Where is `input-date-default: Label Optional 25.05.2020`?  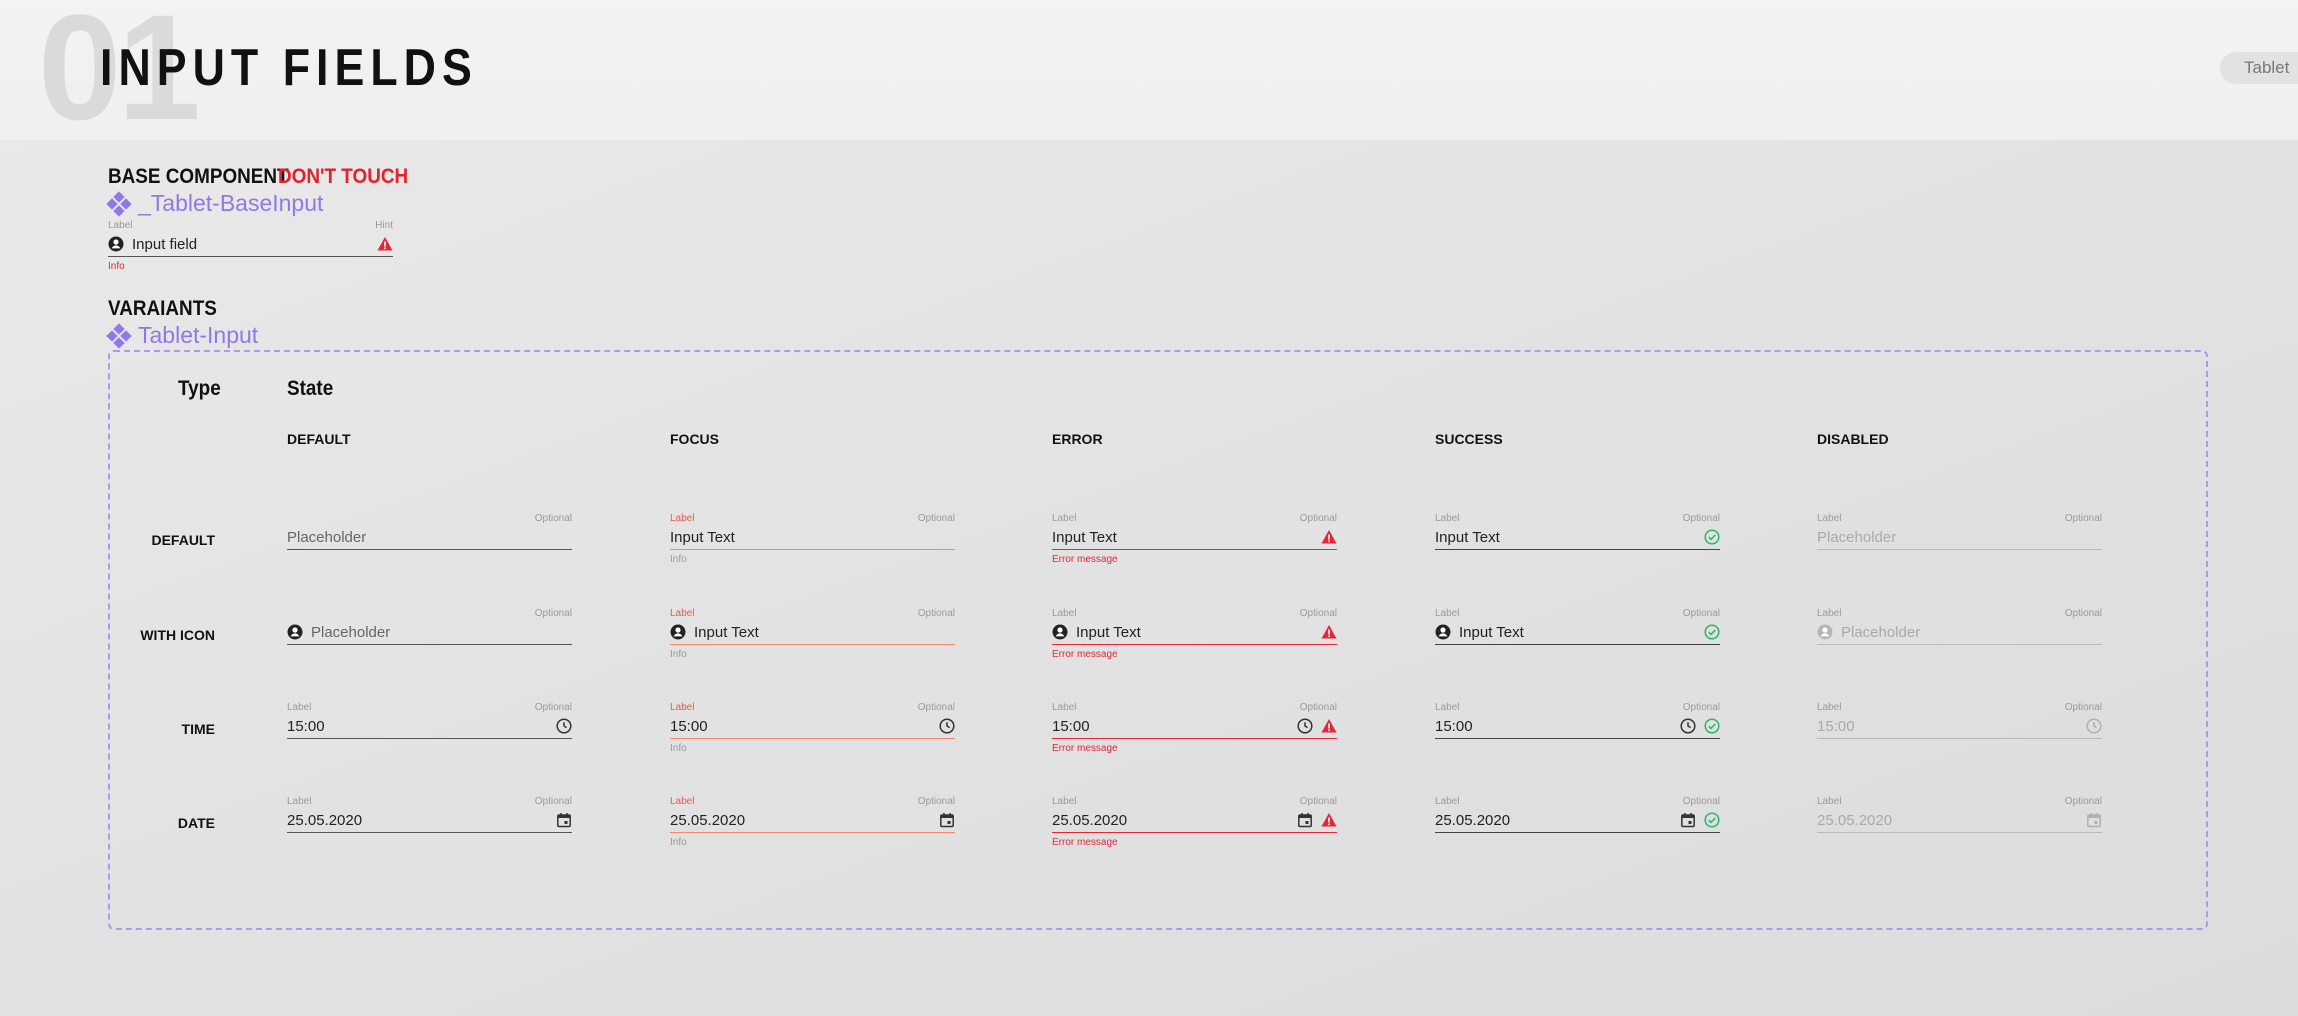
input-date-default: Label Optional 25.05.2020 is located at coordinates (429, 826).